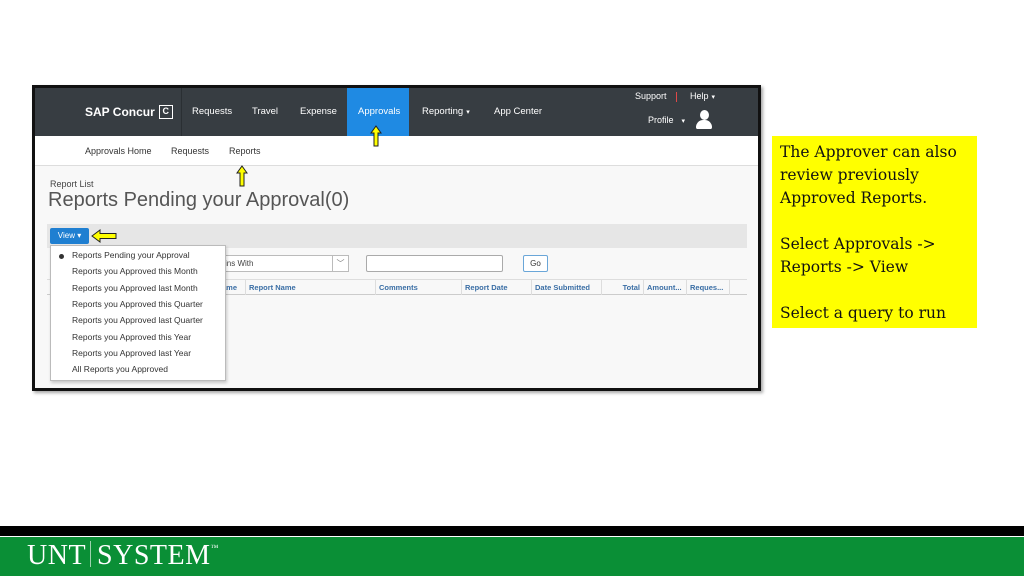 Image resolution: width=1024 pixels, height=576 pixels. I want to click on menu-item-all-approved: All Reports you Approved, so click(120, 369).